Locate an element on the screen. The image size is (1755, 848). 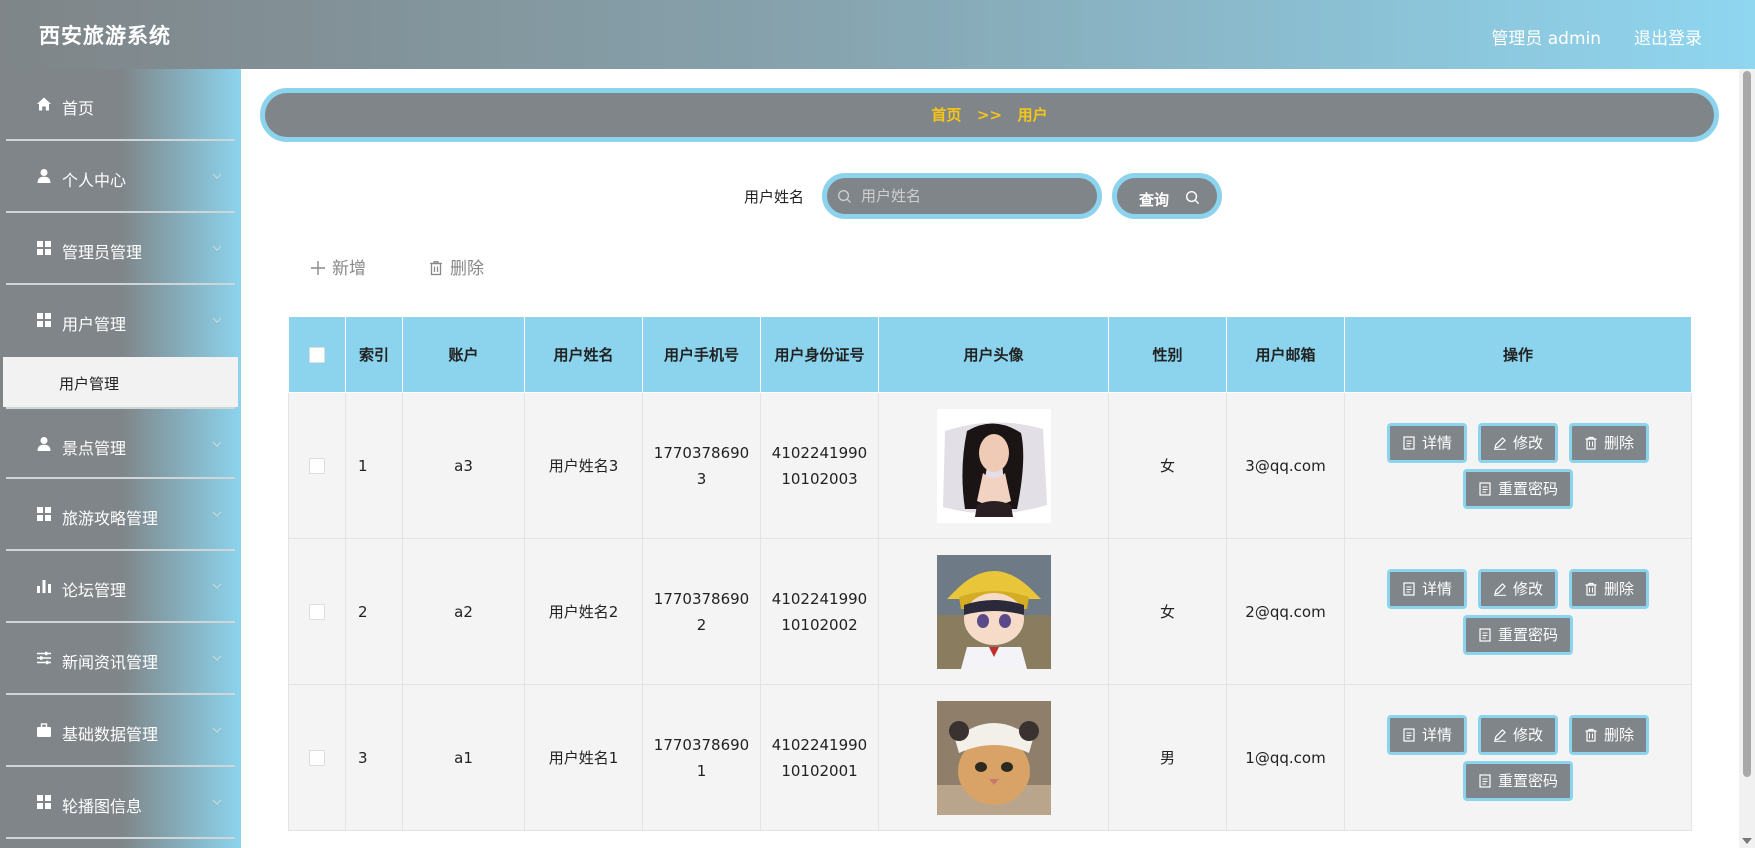
scrollbar-thumb is located at coordinates (1747, 424).